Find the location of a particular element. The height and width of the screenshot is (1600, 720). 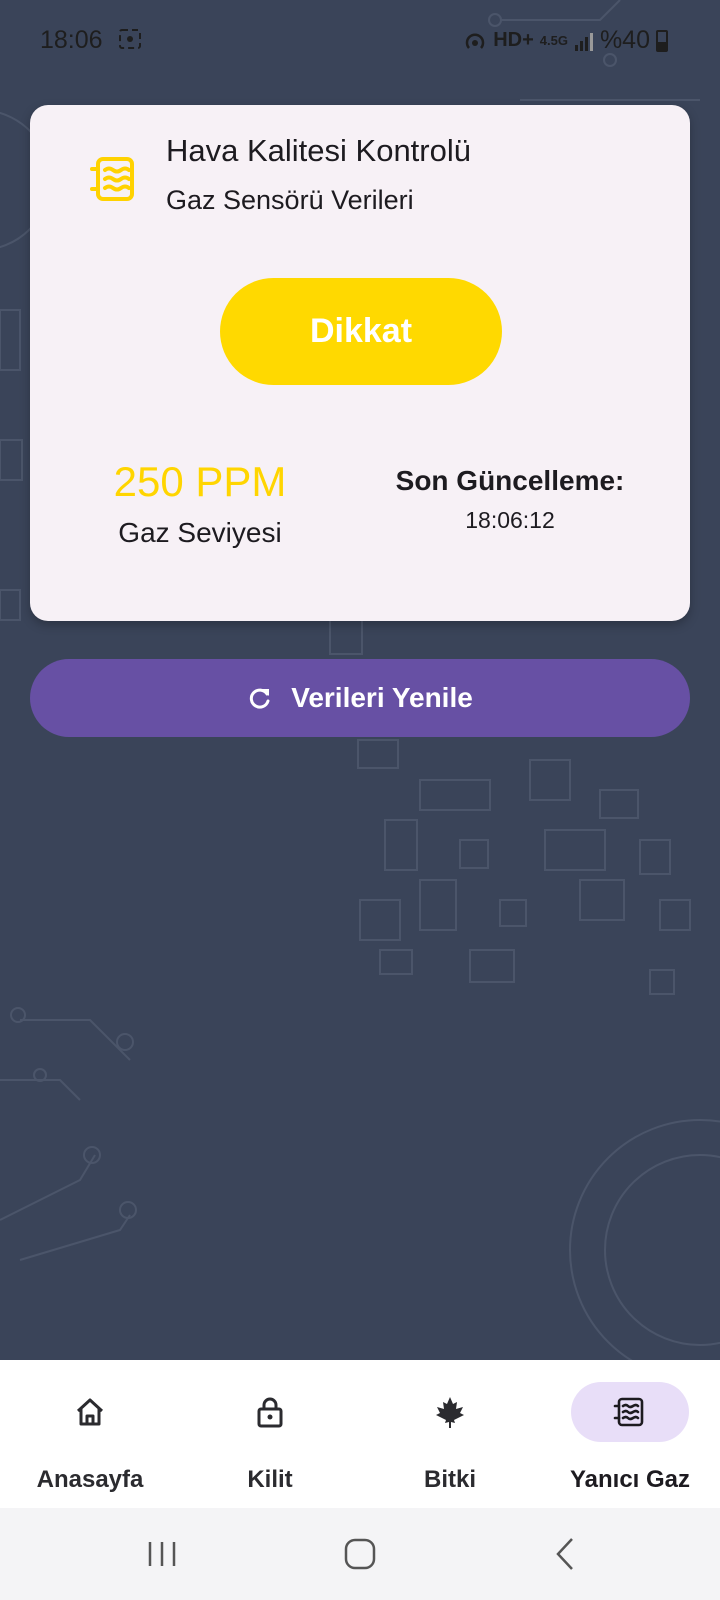

last-update-time: 18:06:12 is located at coordinates (510, 520).